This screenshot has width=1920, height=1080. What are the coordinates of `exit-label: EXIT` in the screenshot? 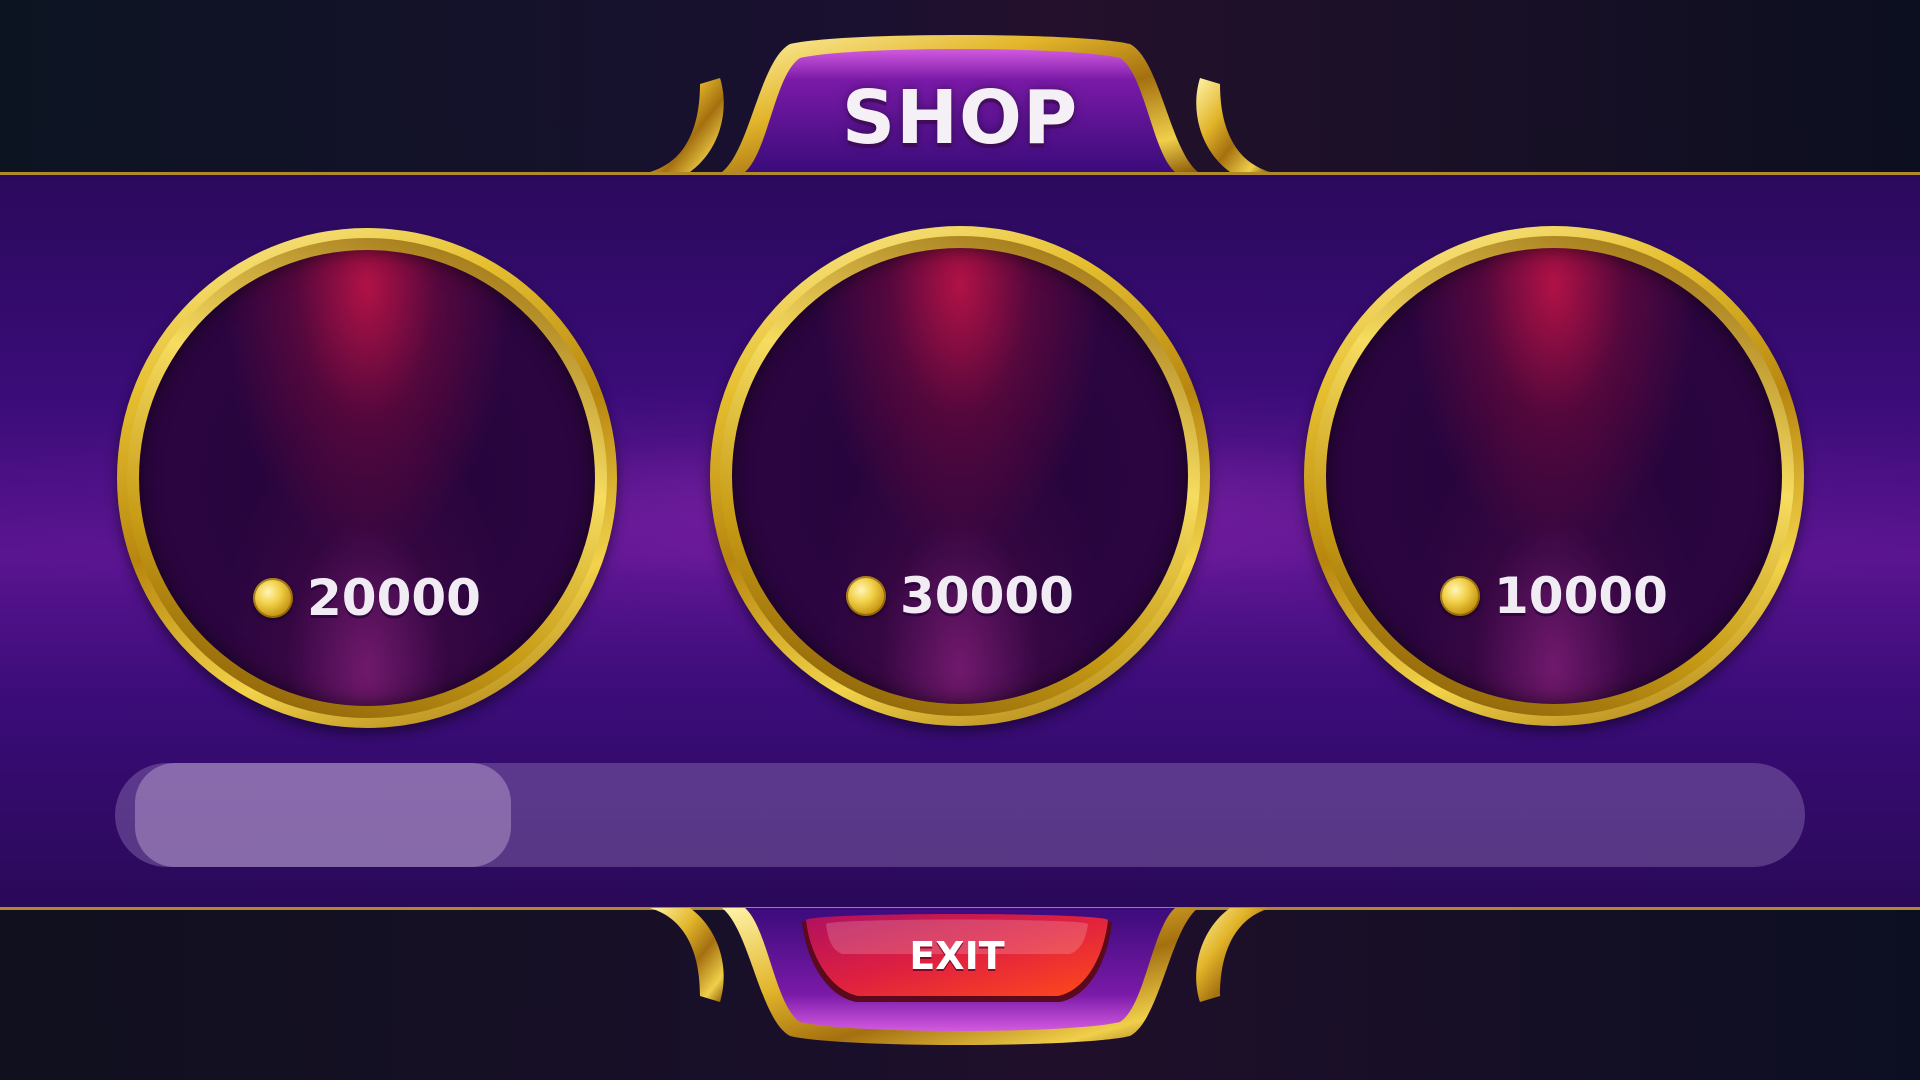 It's located at (957, 956).